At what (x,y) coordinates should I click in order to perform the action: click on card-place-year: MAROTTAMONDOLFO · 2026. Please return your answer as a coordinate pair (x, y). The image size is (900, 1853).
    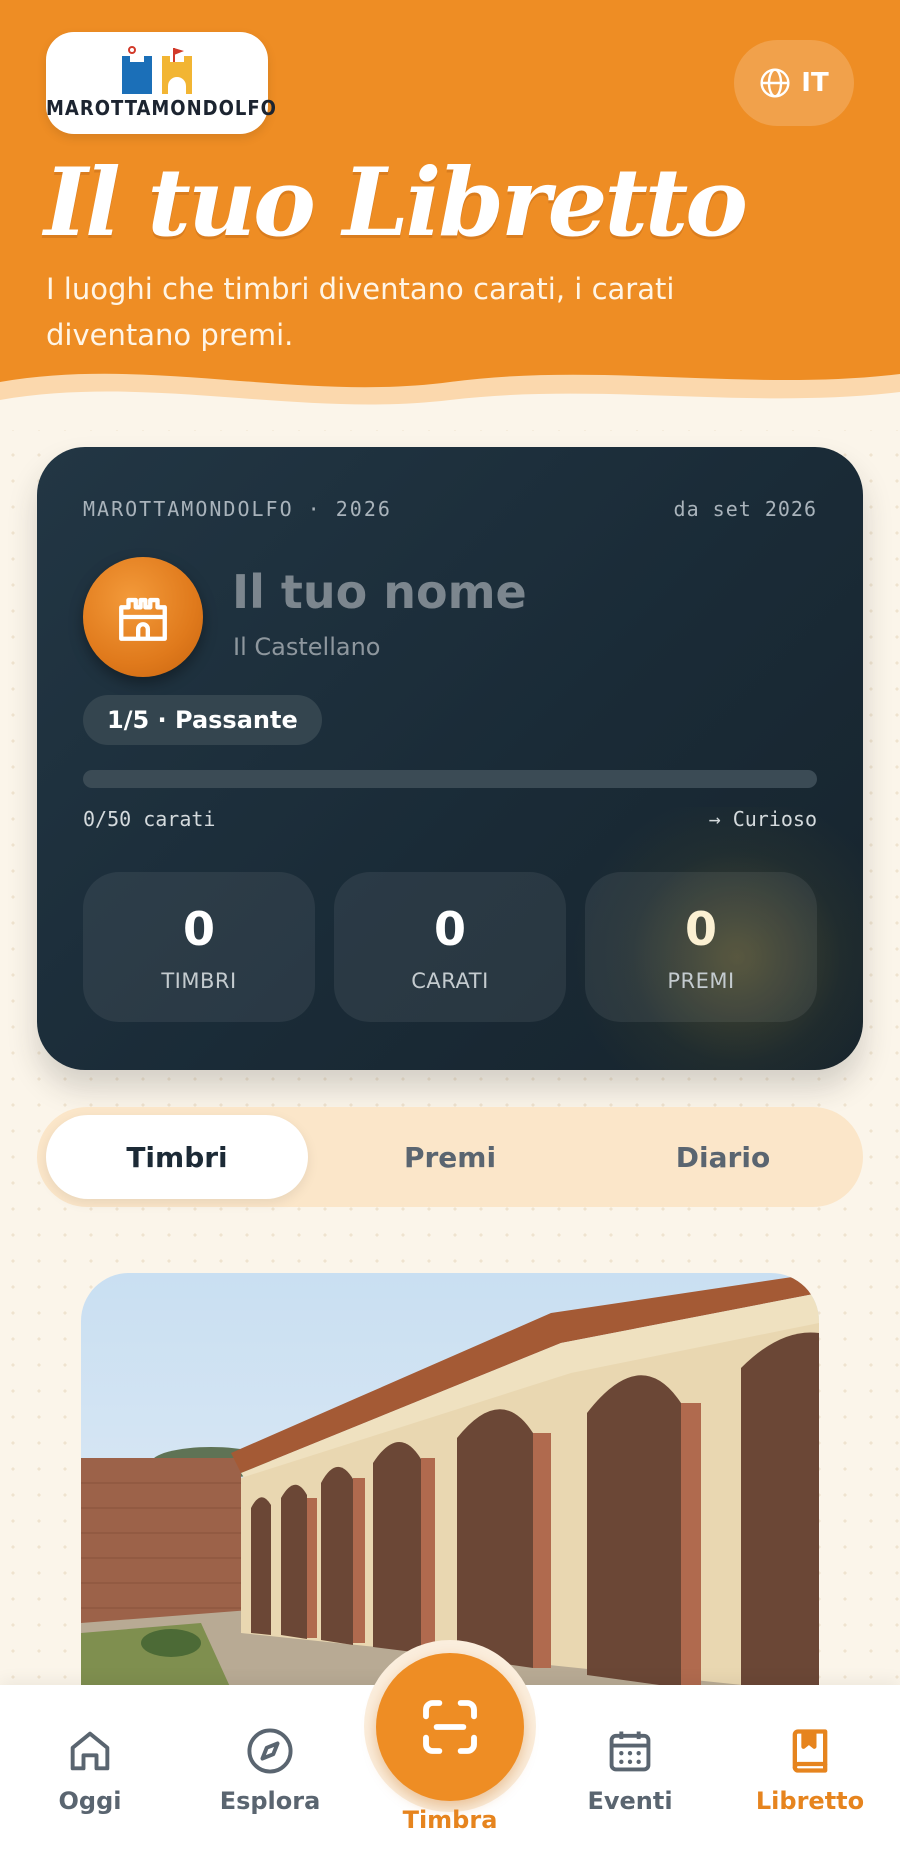
    Looking at the image, I should click on (237, 509).